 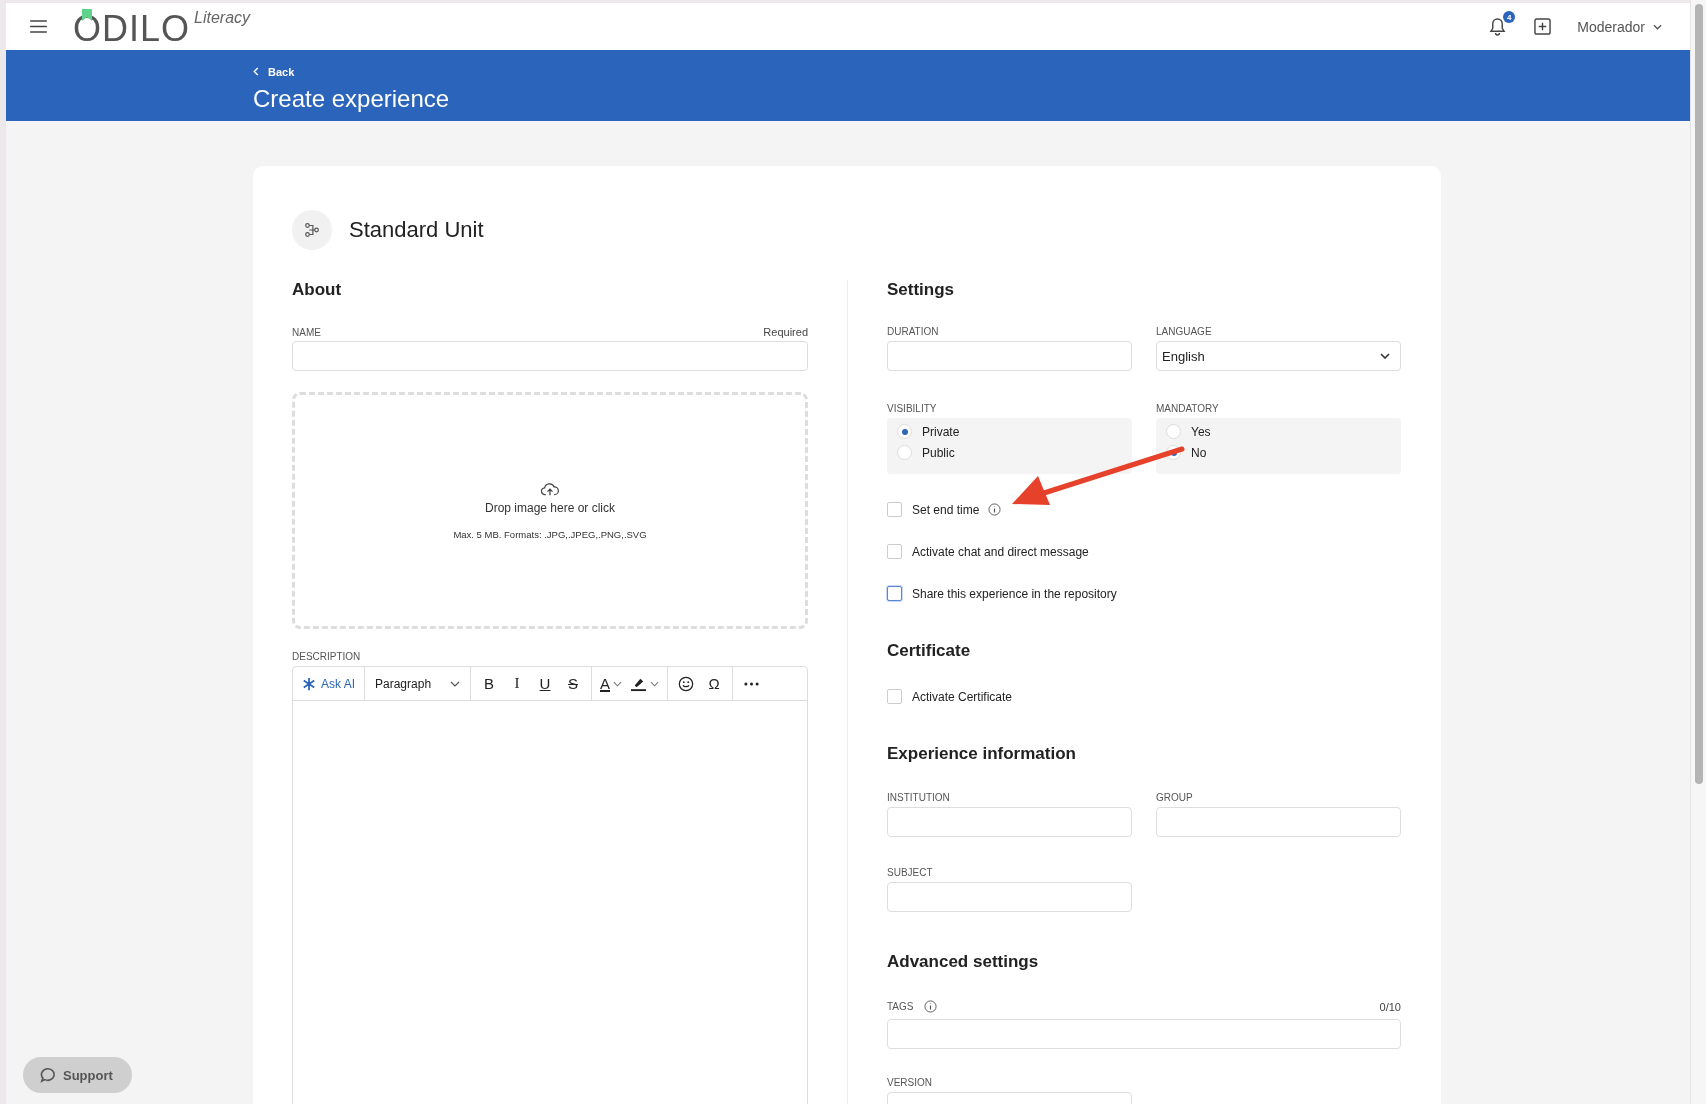 I want to click on dropzone-formats: Max. 5 MB. Formats: .JPG,.JPEG,.PNG,.SVG, so click(x=550, y=534).